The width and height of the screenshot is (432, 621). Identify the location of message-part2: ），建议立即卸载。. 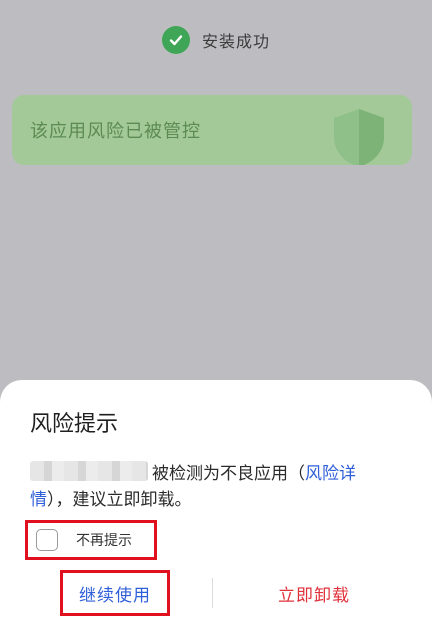
(119, 499).